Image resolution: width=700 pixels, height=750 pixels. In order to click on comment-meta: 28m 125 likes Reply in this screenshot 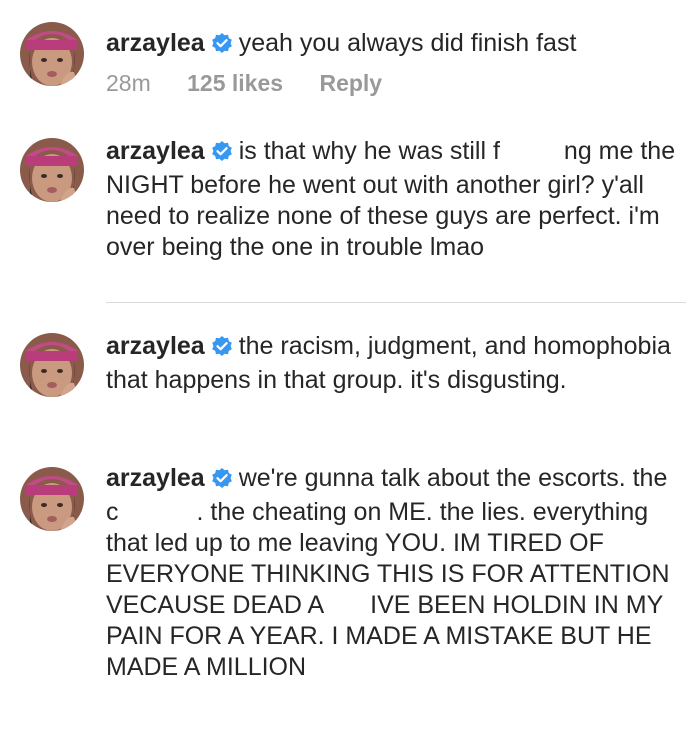, I will do `click(259, 83)`.